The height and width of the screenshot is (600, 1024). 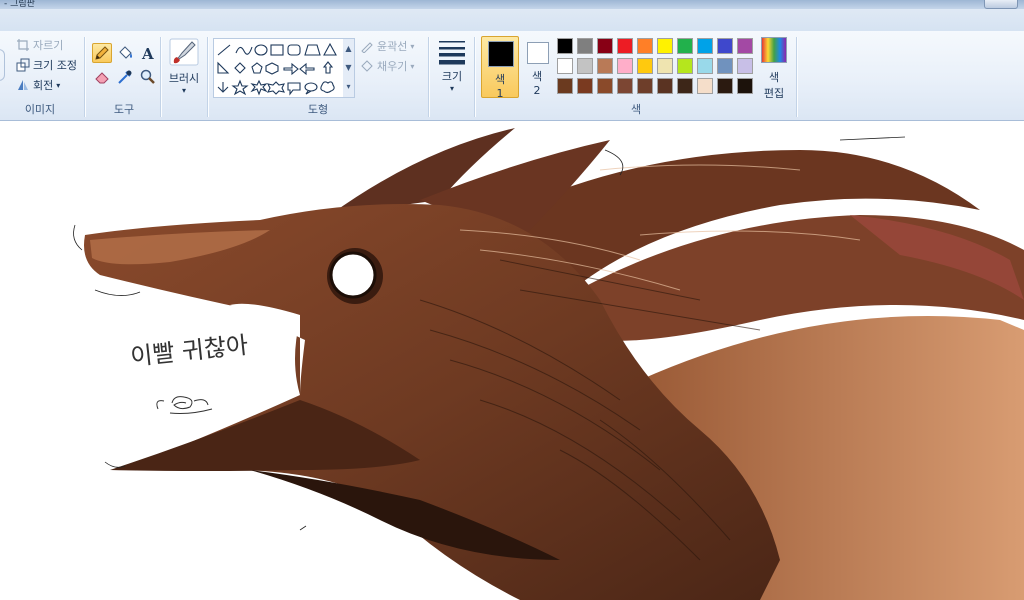 What do you see at coordinates (43, 85) in the screenshot?
I see `rotate-label: 회전` at bounding box center [43, 85].